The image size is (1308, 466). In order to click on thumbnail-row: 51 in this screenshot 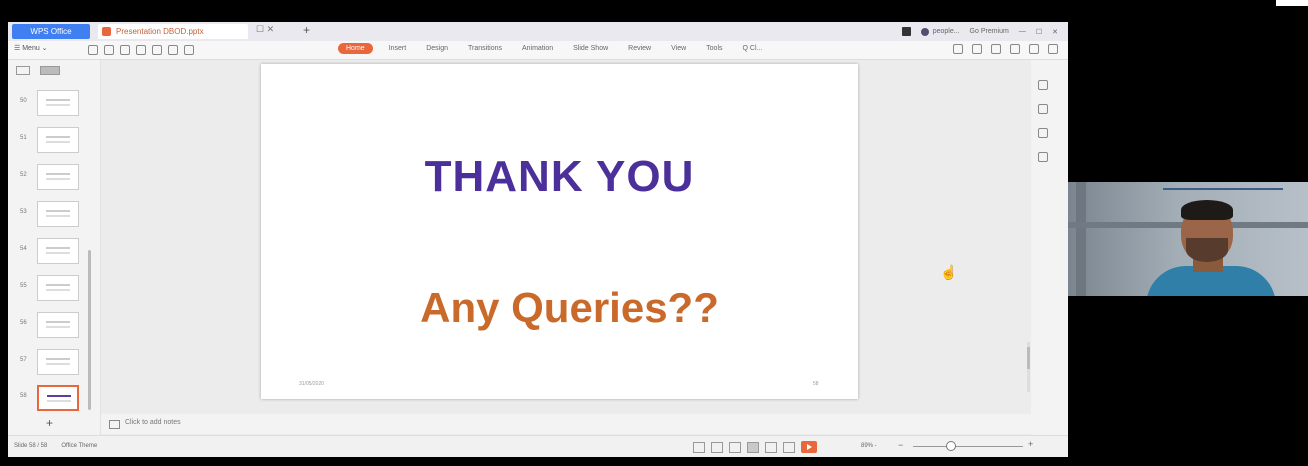, I will do `click(54, 142)`.